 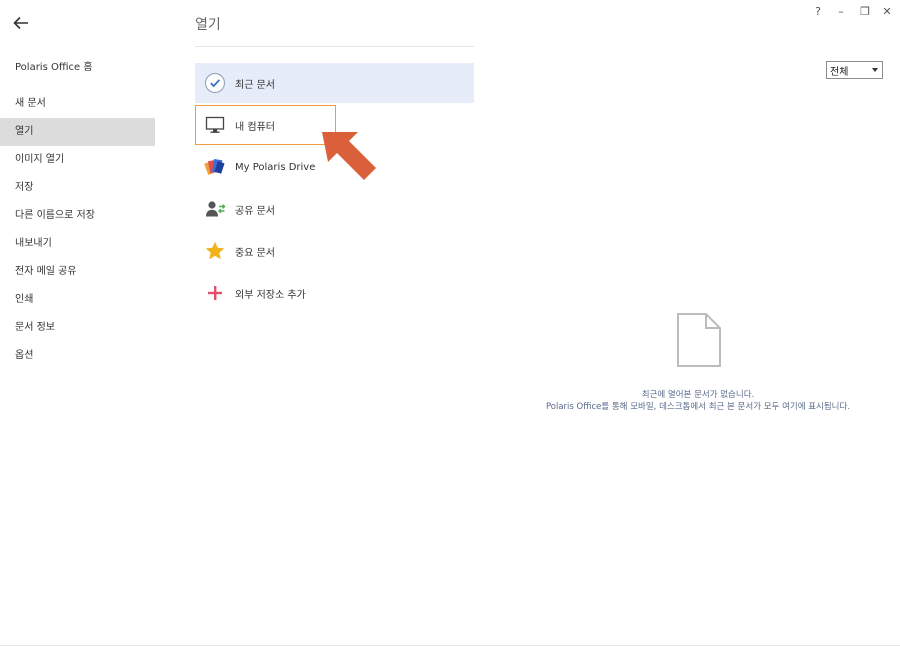 What do you see at coordinates (334, 46) in the screenshot?
I see `title-divider` at bounding box center [334, 46].